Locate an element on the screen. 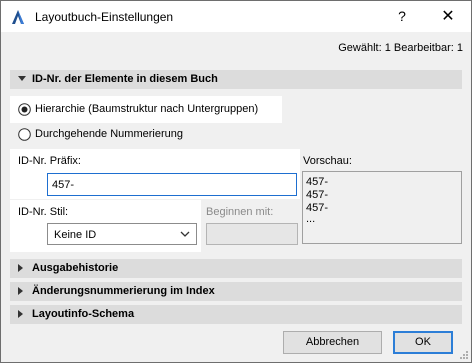 The image size is (472, 363). window-title: Layoutbuch-Einstellungen is located at coordinates (104, 17).